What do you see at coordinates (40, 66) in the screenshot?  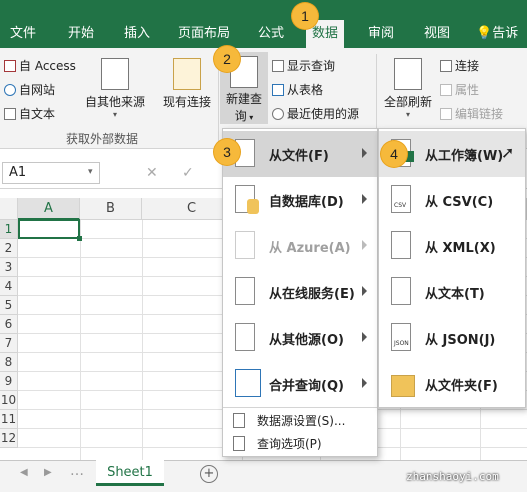 I see `from-access-button: 自 Access` at bounding box center [40, 66].